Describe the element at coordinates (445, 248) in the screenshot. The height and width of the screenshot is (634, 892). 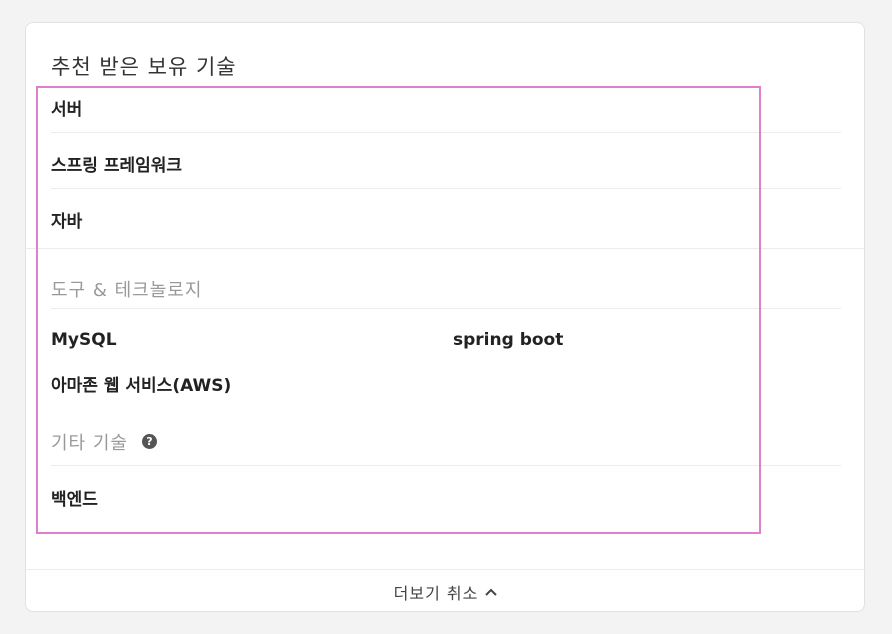
I see `section-divider` at that location.